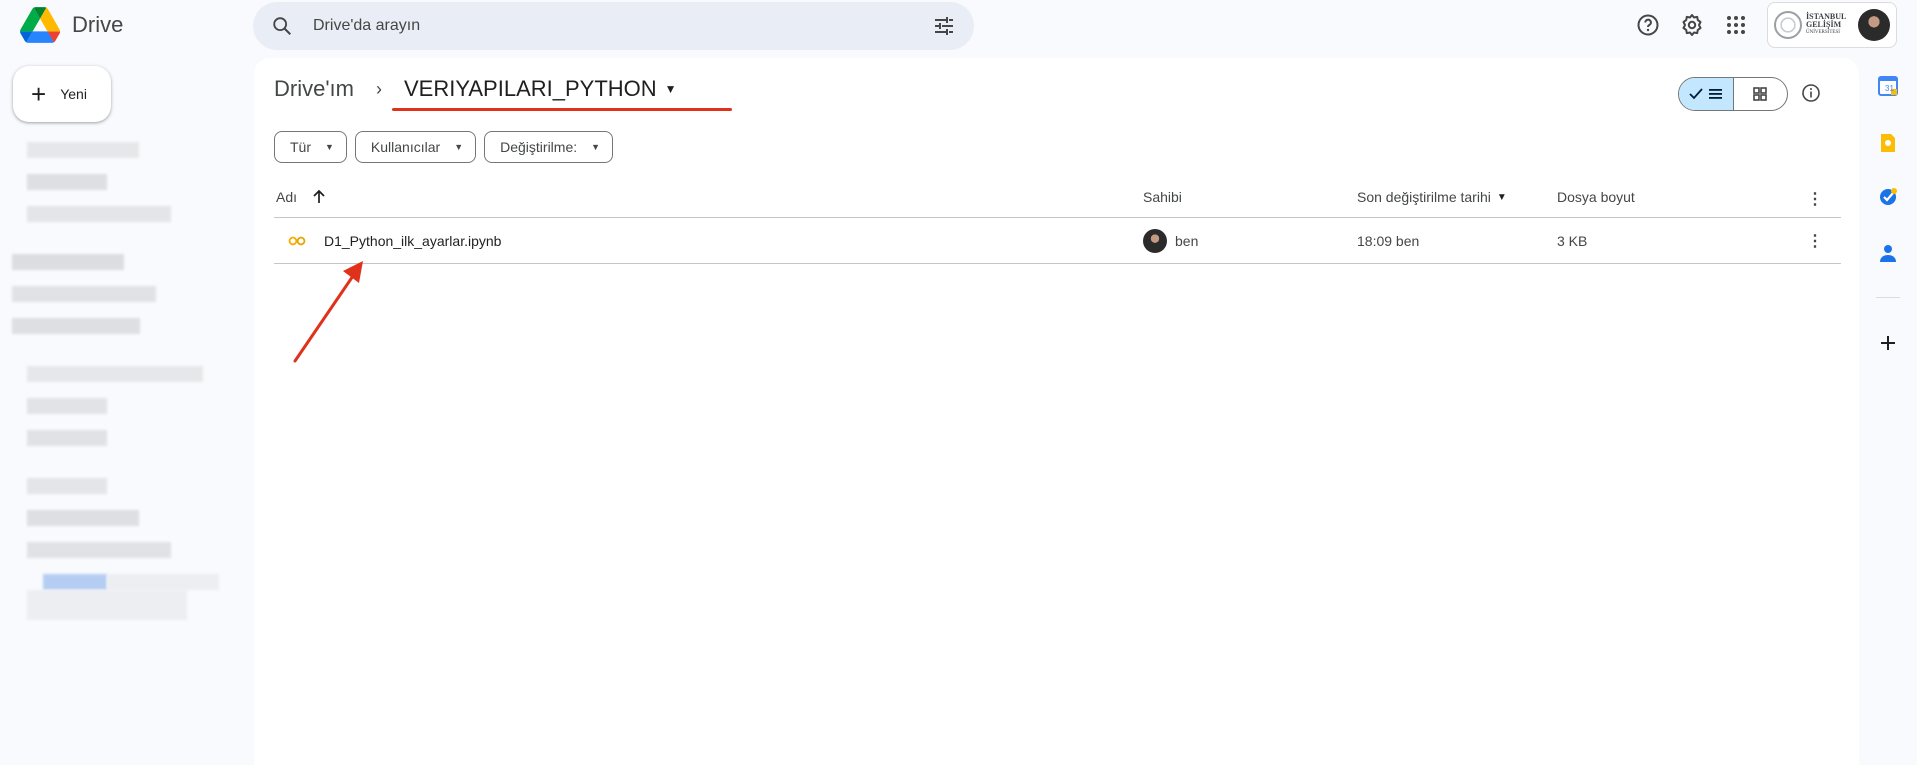 This screenshot has width=1917, height=765. I want to click on apps-grid-icon, so click(1736, 25).